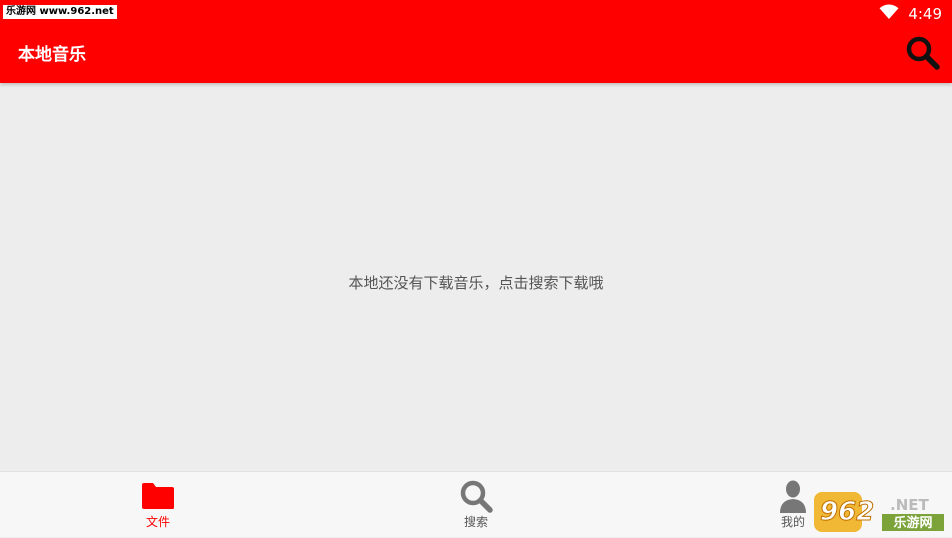  I want to click on tab-mine-label: 我的, so click(792, 522).